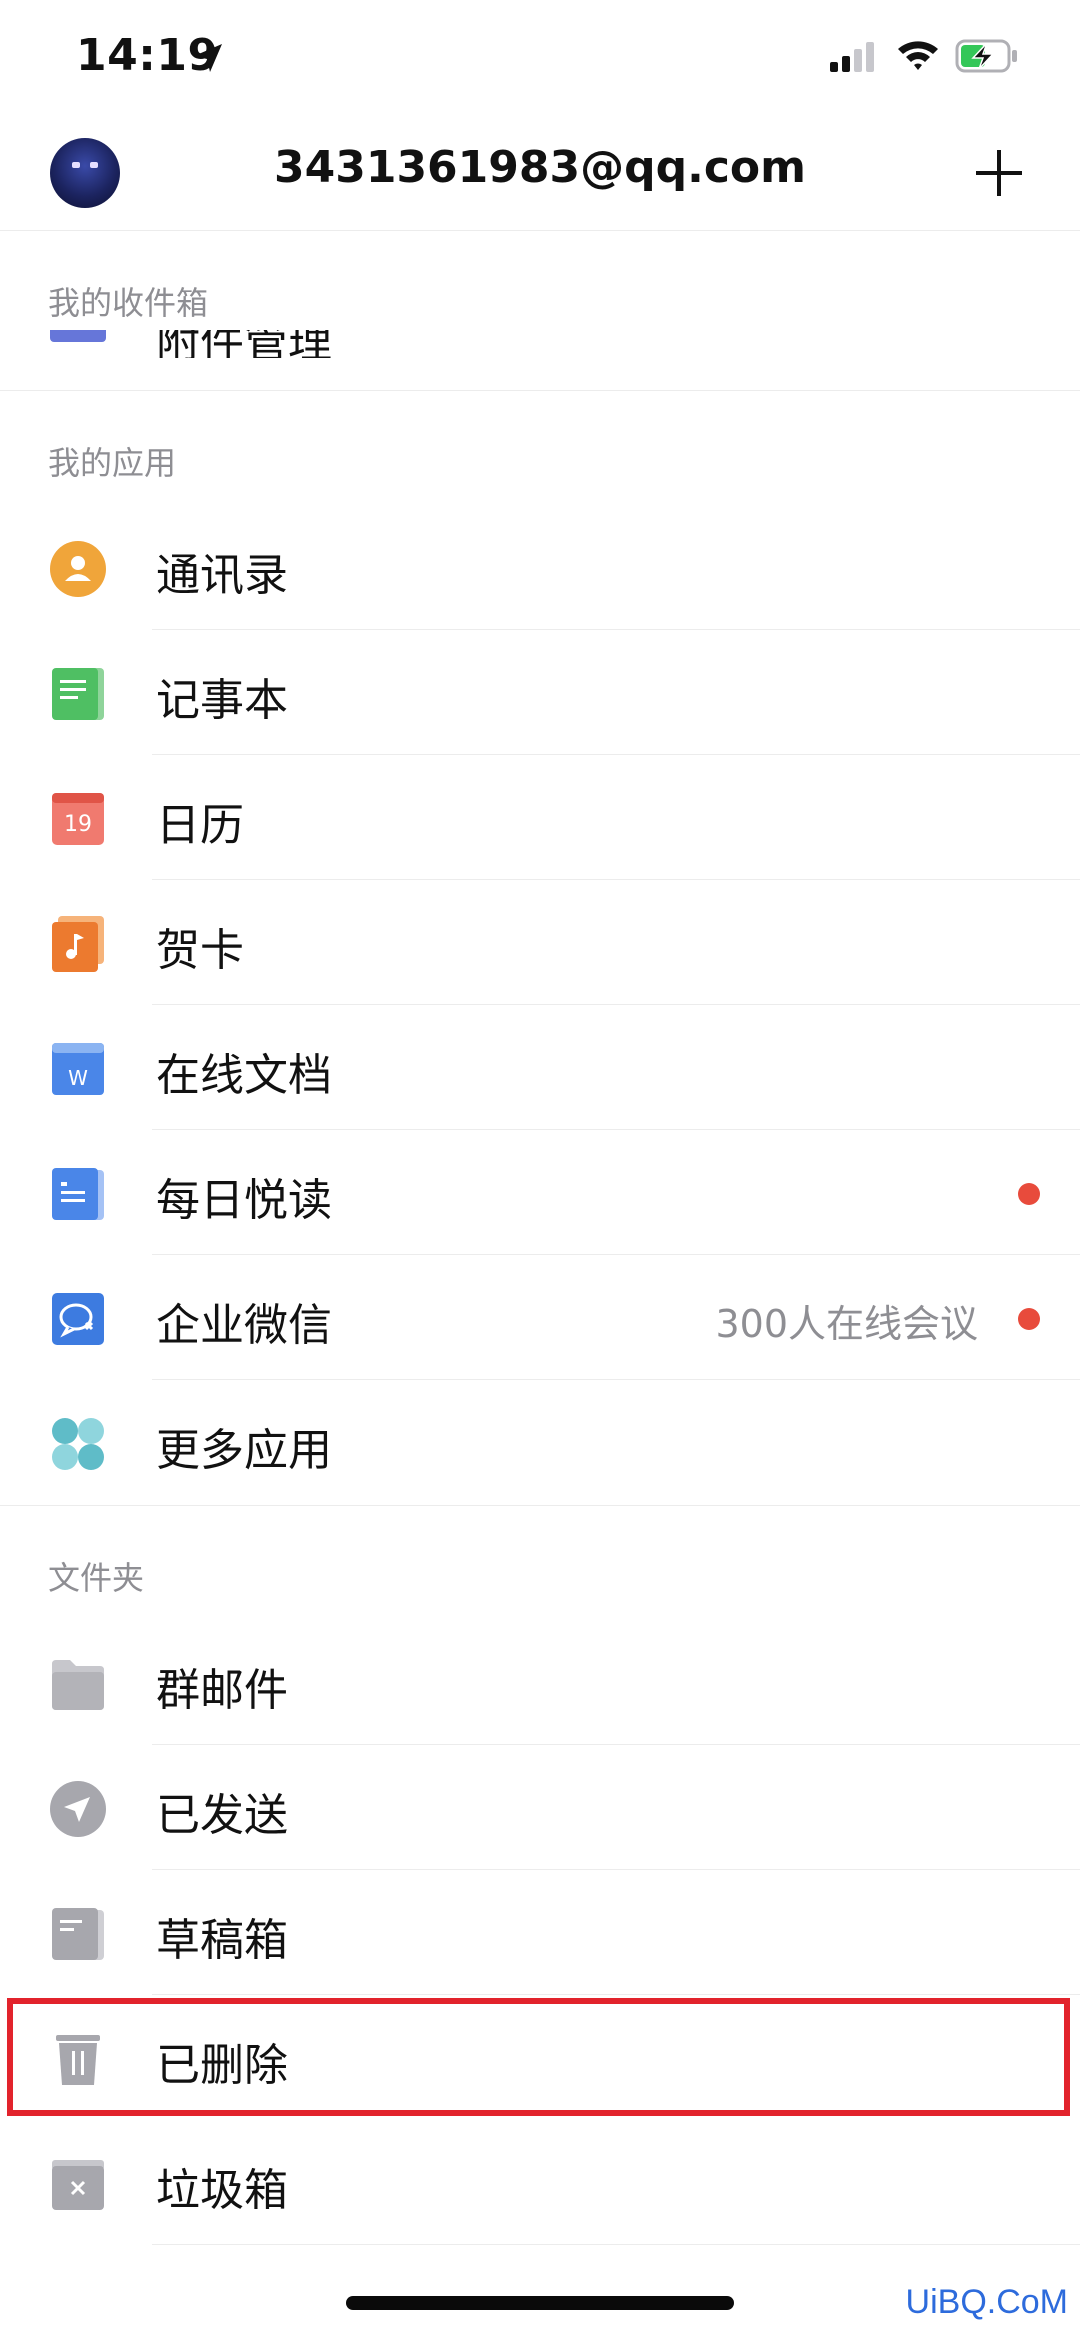  What do you see at coordinates (222, 575) in the screenshot?
I see `app-item-label: 通讯录` at bounding box center [222, 575].